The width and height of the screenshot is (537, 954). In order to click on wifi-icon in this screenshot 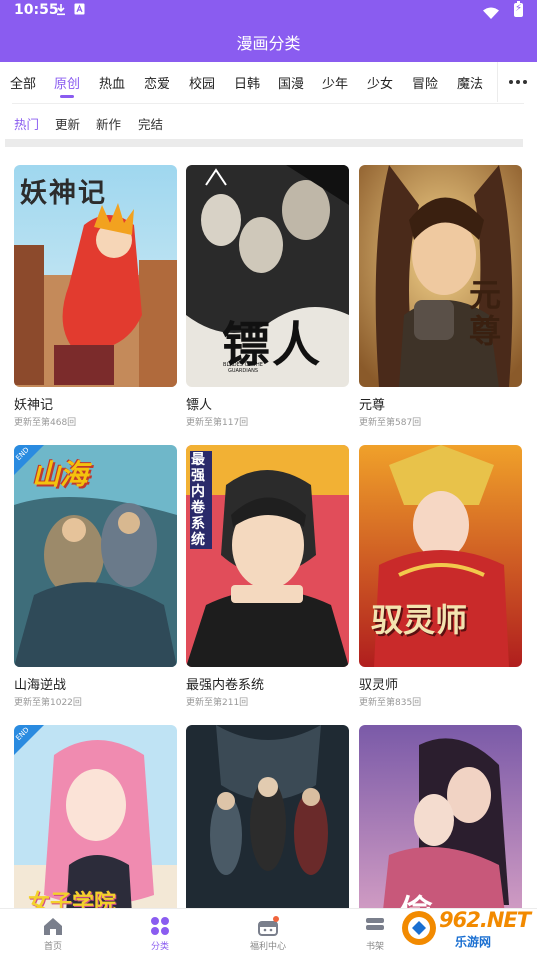, I will do `click(491, 13)`.